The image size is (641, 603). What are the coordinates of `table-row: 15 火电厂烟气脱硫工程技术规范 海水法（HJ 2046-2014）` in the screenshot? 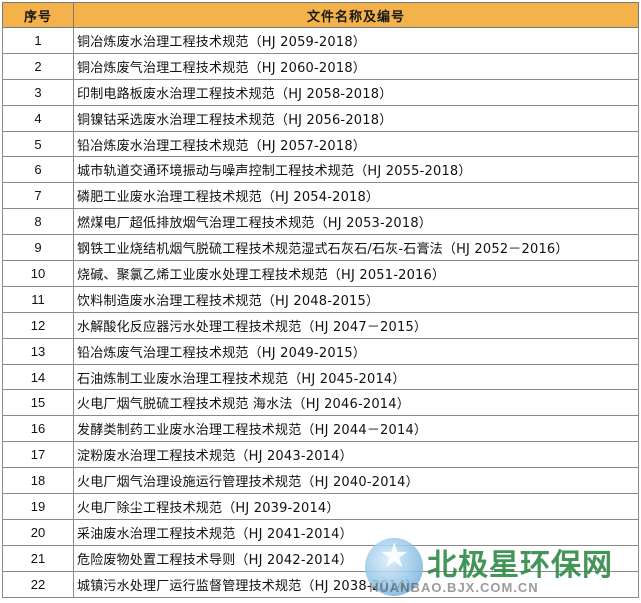 It's located at (320, 403).